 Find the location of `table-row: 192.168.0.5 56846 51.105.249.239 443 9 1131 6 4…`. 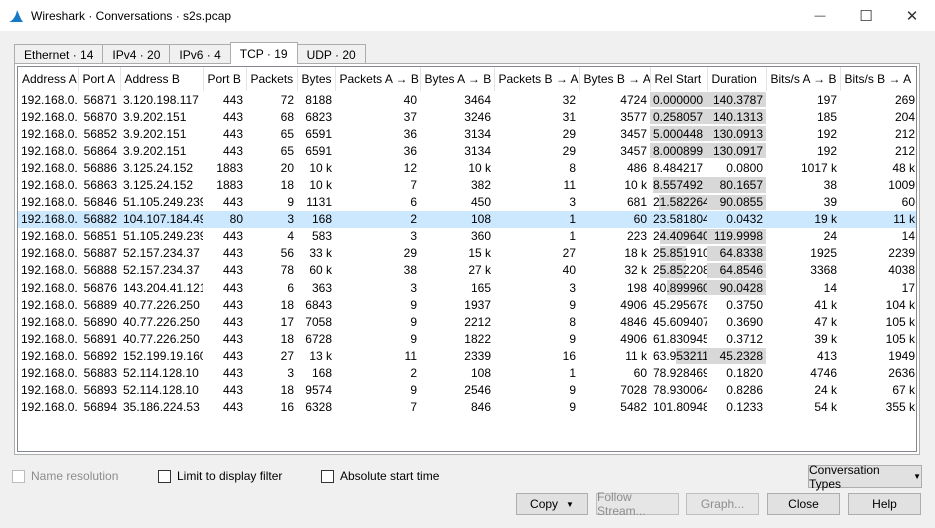

table-row: 192.168.0.5 56846 51.105.249.239 443 9 1131 6 4… is located at coordinates (467, 202).